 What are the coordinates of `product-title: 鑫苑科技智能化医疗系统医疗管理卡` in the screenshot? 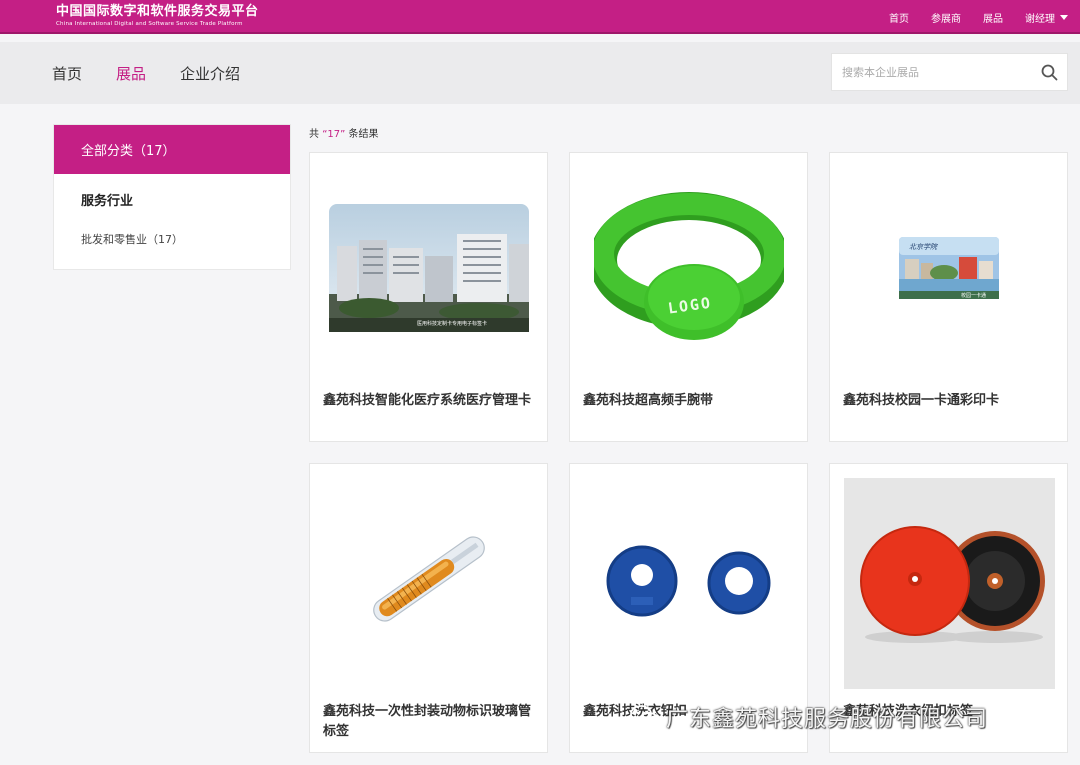 It's located at (429, 401).